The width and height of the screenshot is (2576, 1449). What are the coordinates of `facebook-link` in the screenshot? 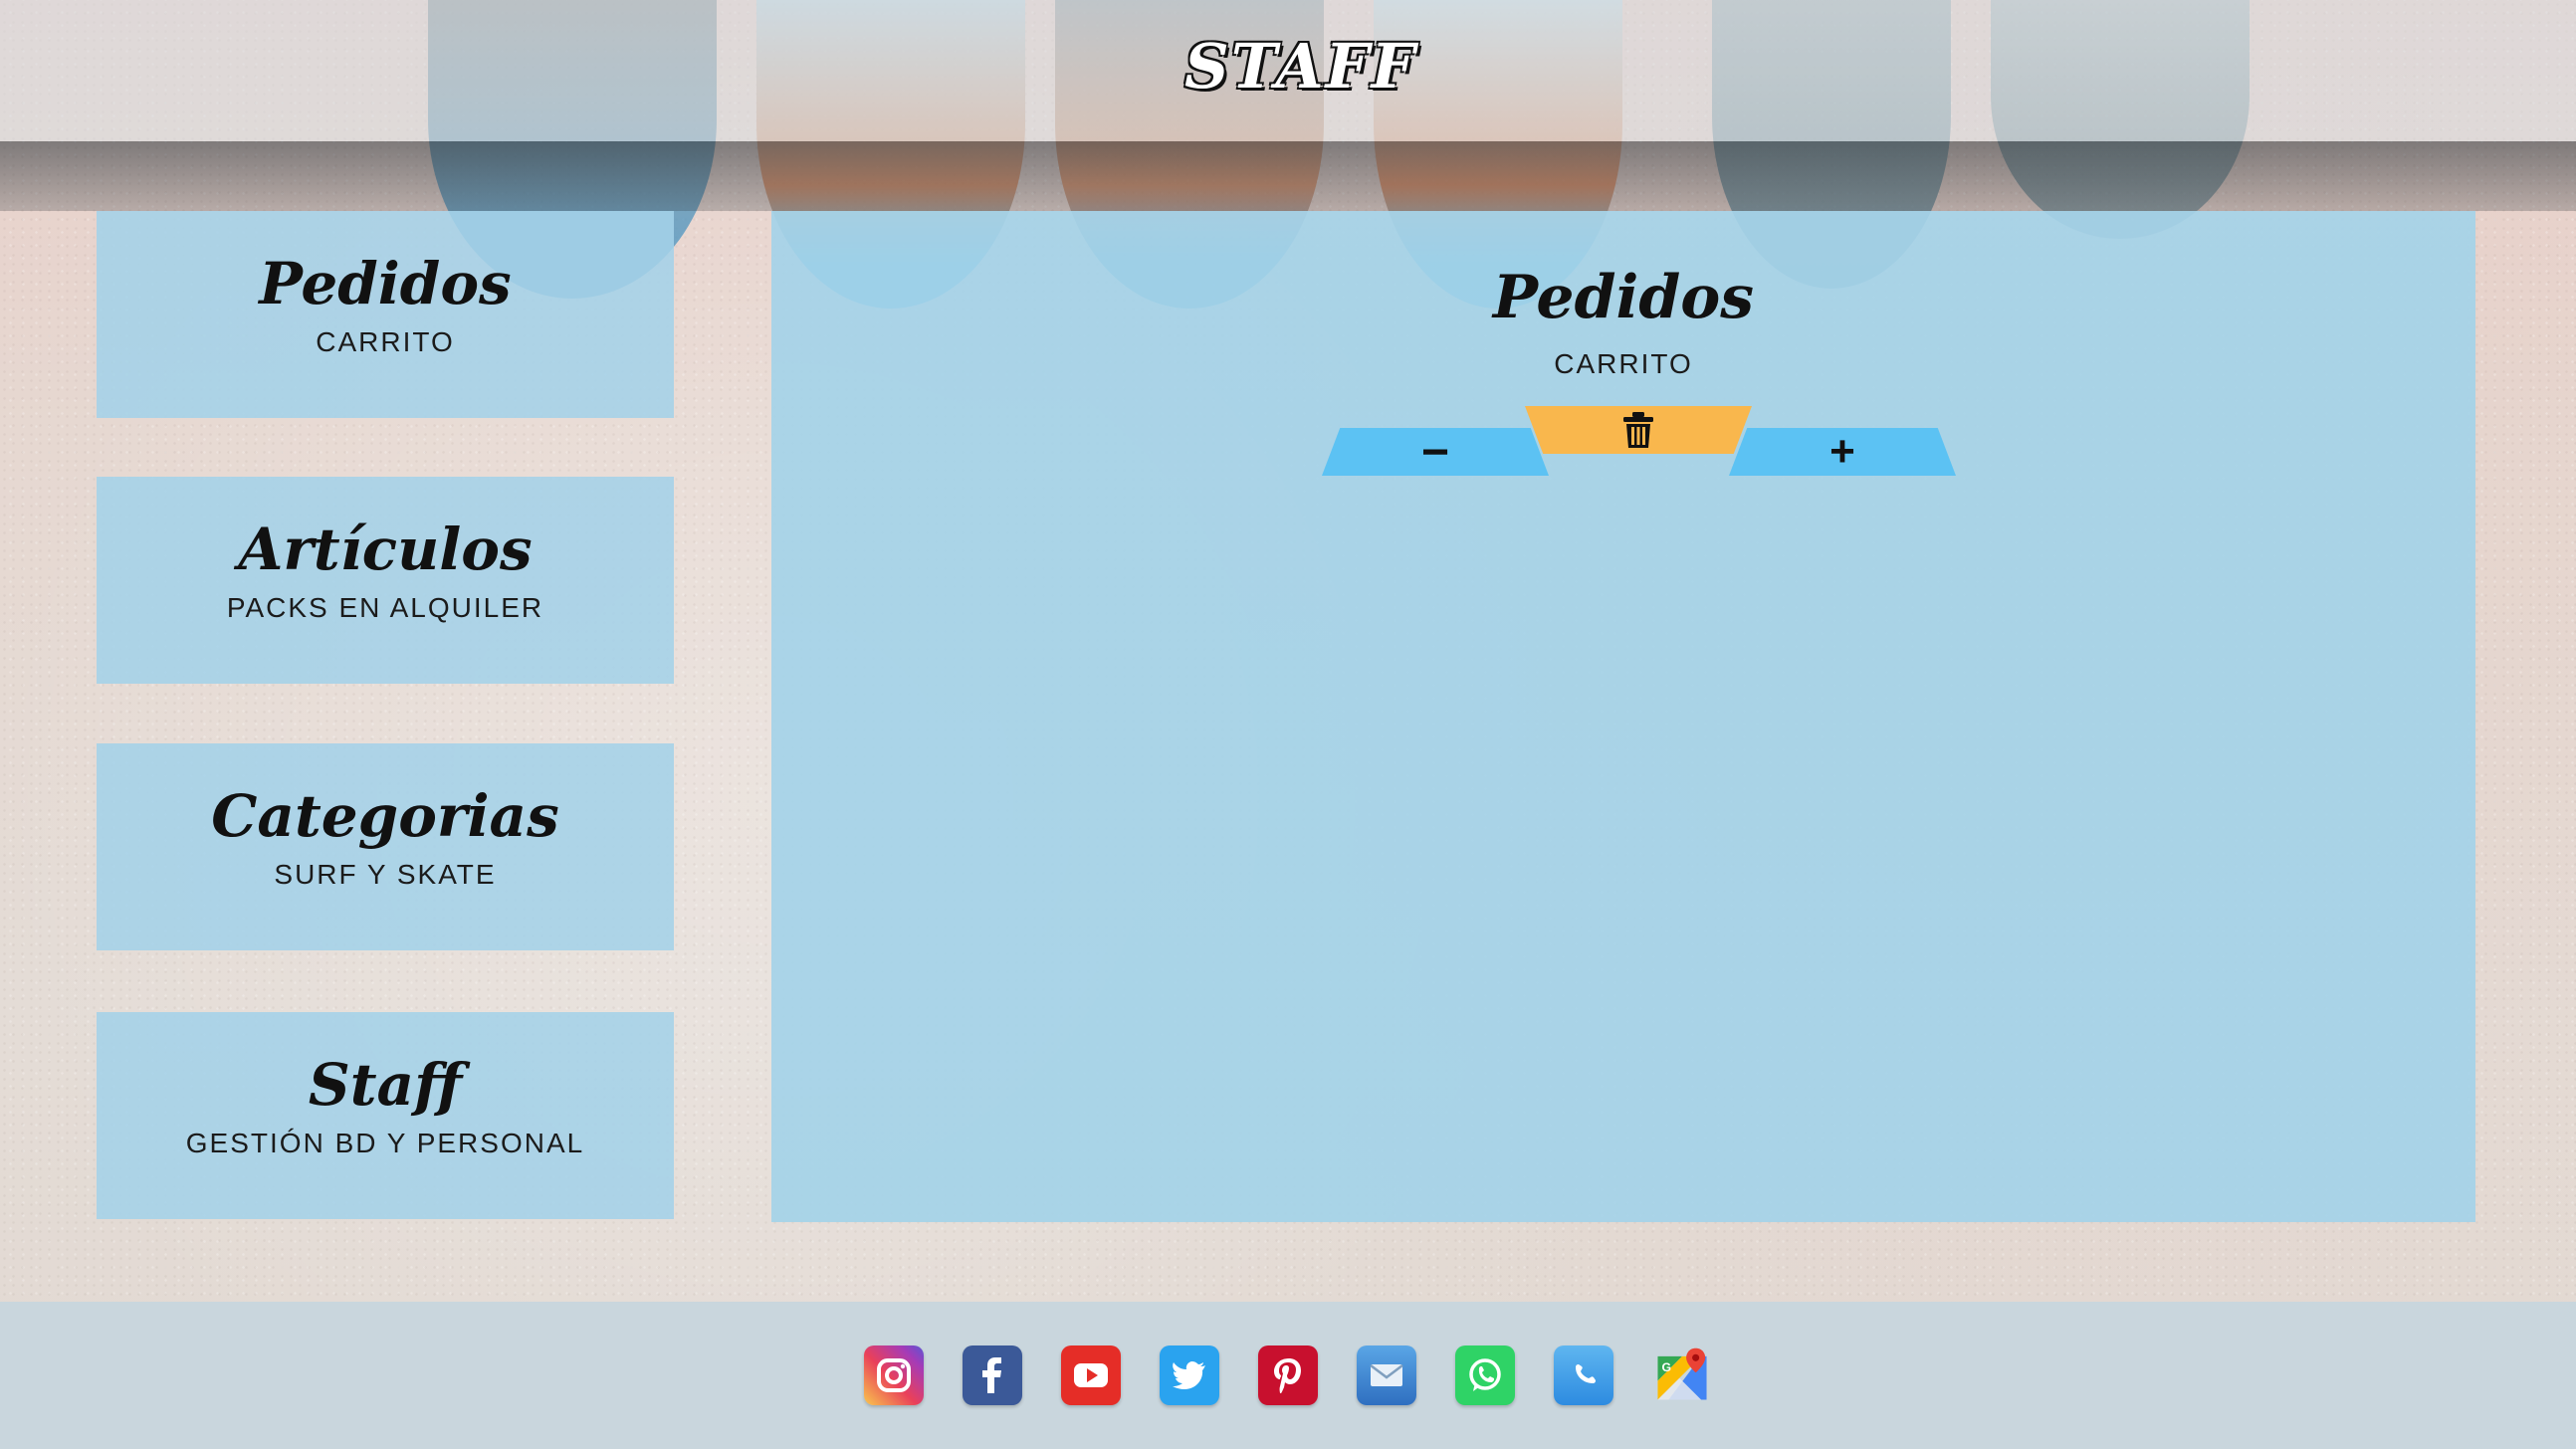 It's located at (992, 1376).